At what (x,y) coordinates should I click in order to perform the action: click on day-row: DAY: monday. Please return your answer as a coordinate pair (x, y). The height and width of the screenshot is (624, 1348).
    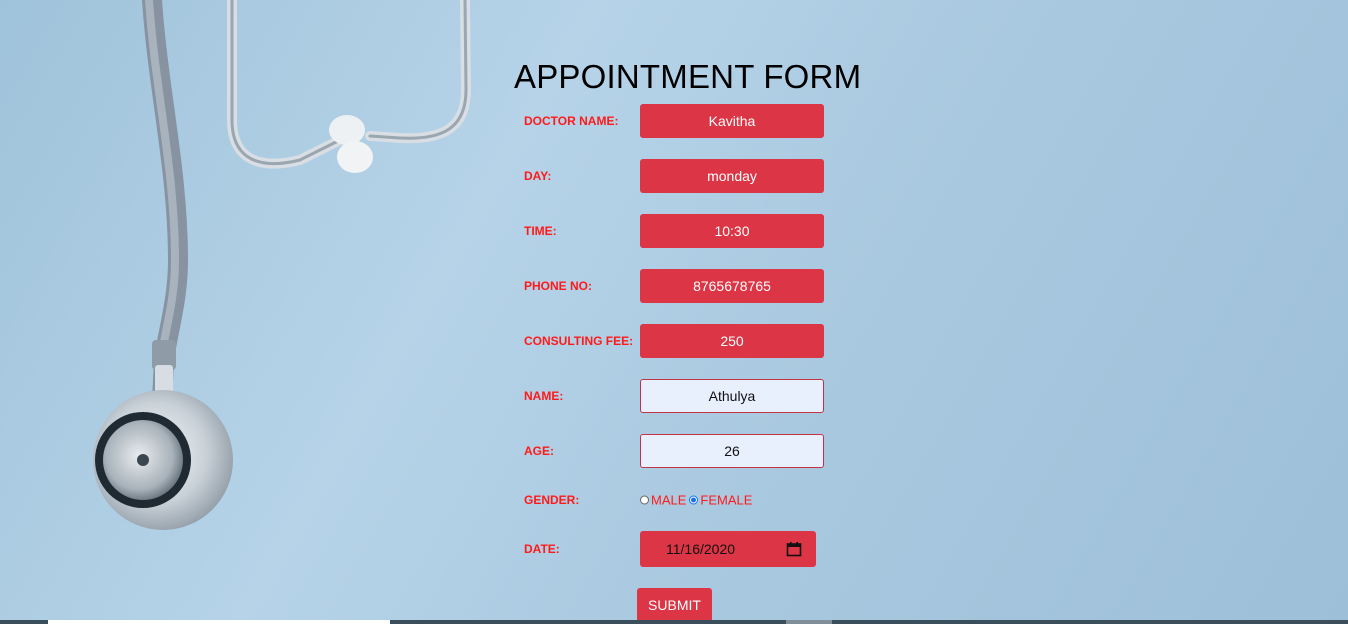
    Looking at the image, I should click on (679, 176).